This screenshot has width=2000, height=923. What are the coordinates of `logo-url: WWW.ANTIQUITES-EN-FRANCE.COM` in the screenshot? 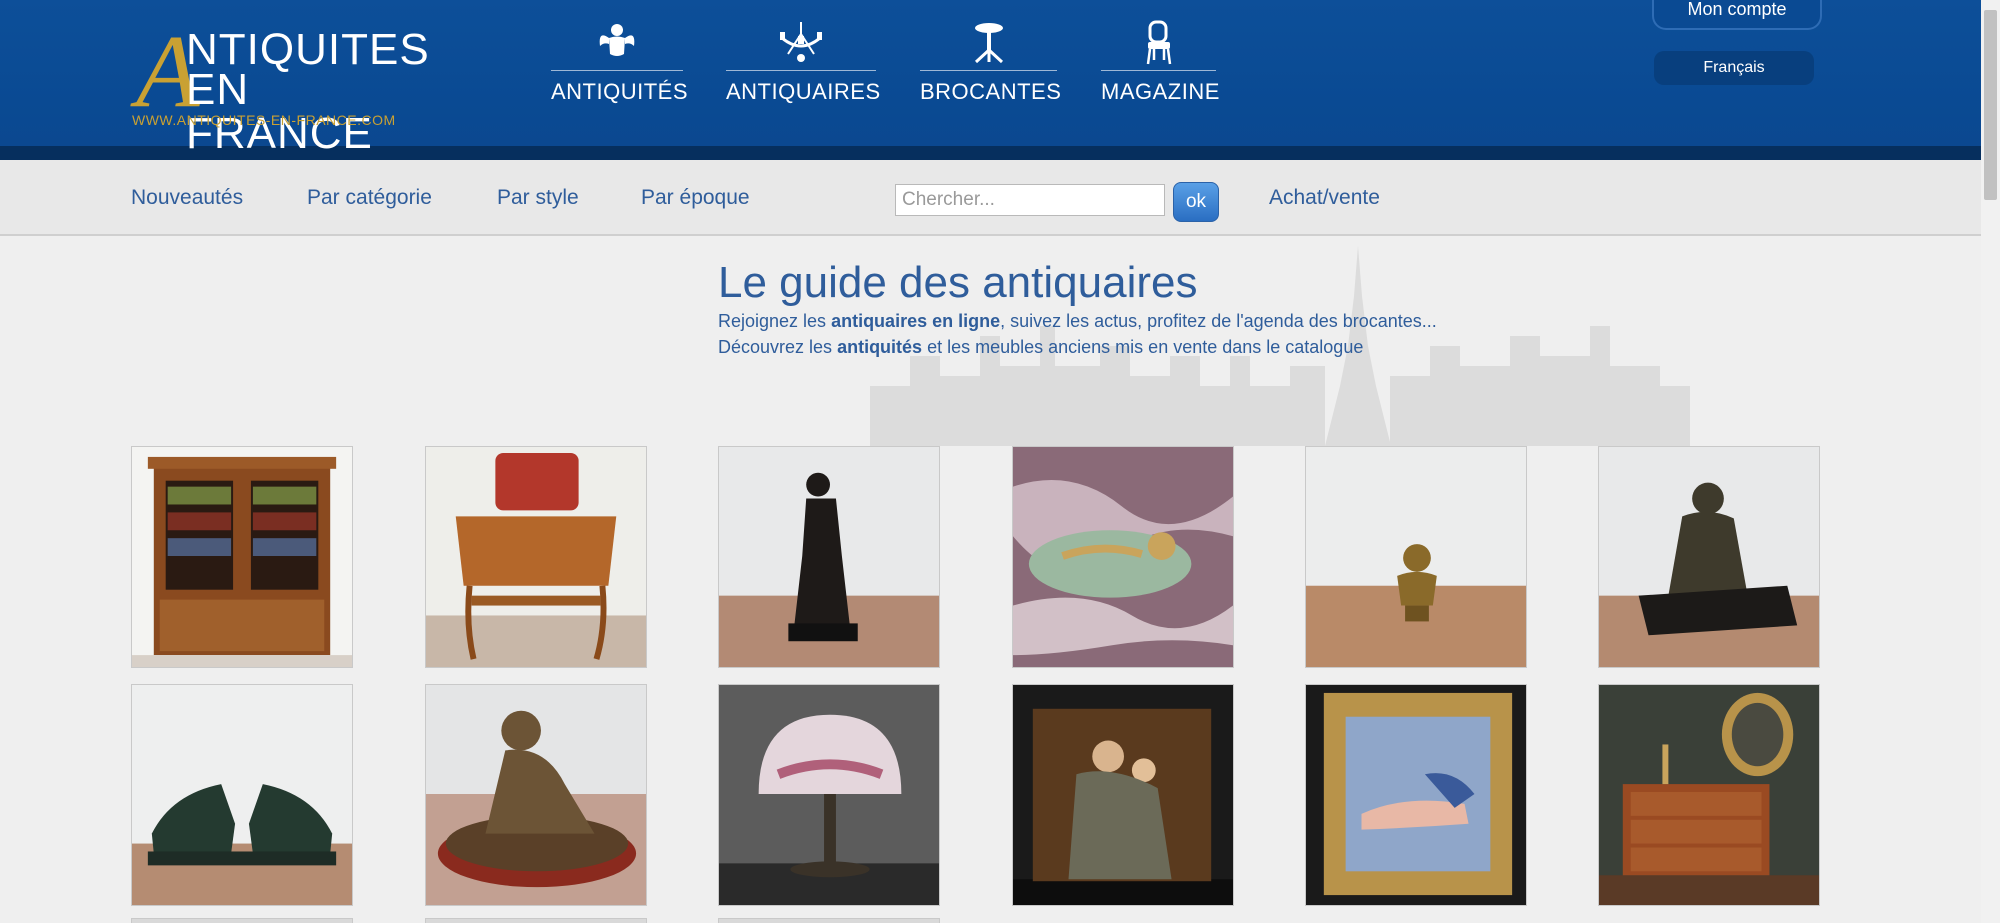 It's located at (264, 120).